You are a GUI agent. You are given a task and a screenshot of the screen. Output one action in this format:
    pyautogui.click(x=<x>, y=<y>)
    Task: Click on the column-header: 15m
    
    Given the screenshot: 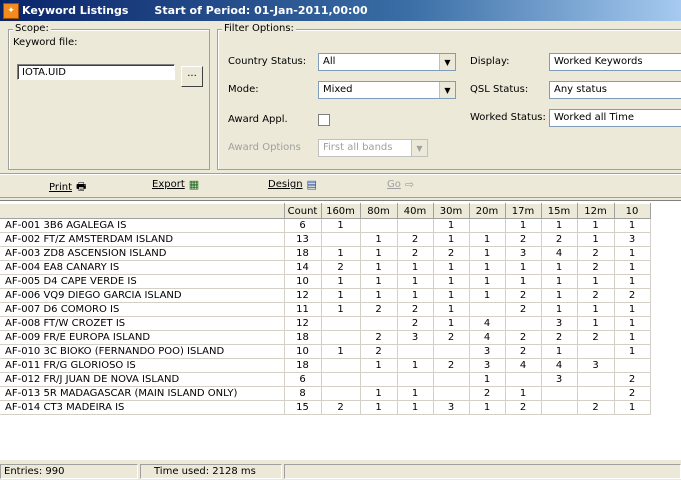 What is the action you would take?
    pyautogui.click(x=559, y=211)
    